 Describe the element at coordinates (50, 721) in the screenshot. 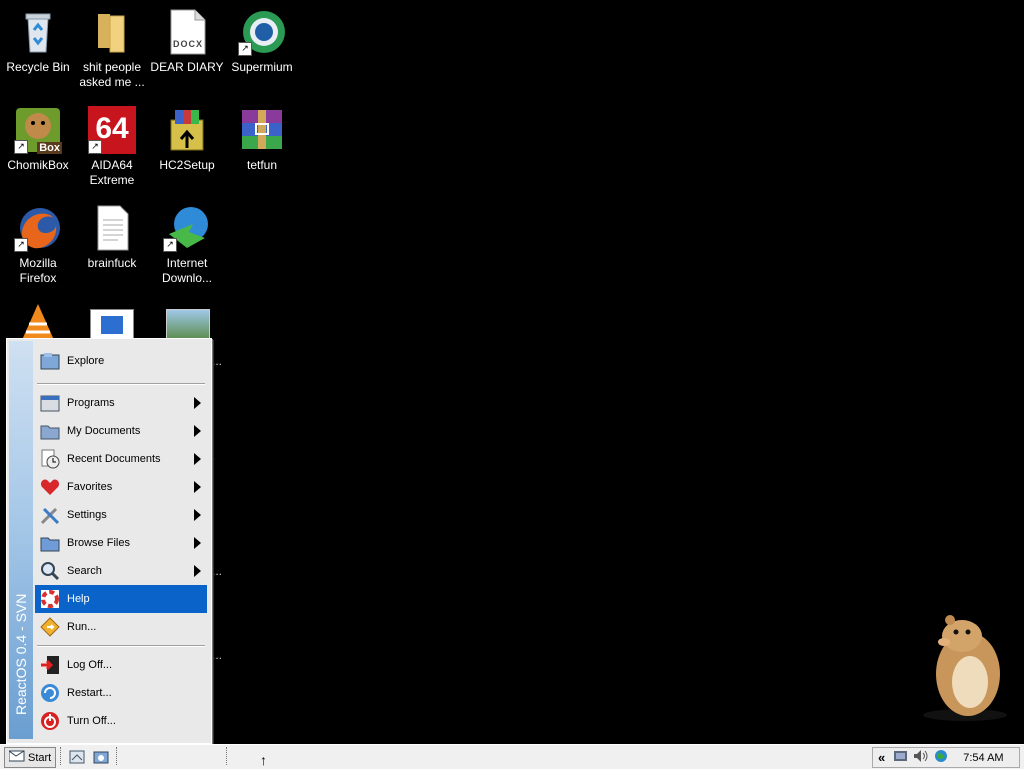

I see `power-icon` at that location.